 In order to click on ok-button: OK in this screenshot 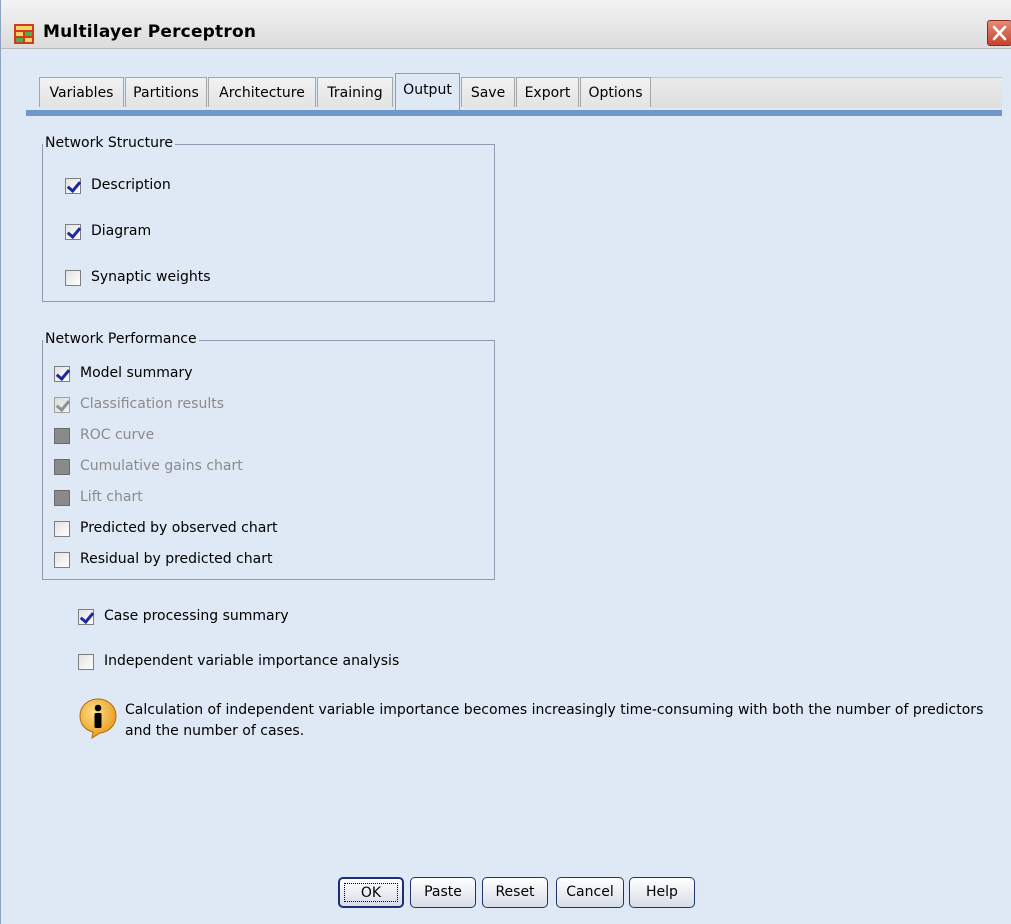, I will do `click(371, 892)`.